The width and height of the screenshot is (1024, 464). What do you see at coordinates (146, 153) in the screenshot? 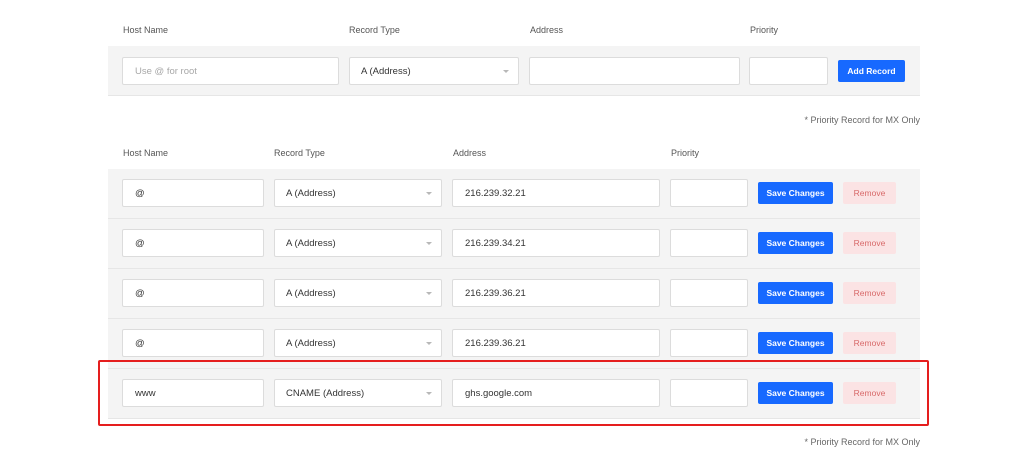
I see `records-header-host: Host Name` at bounding box center [146, 153].